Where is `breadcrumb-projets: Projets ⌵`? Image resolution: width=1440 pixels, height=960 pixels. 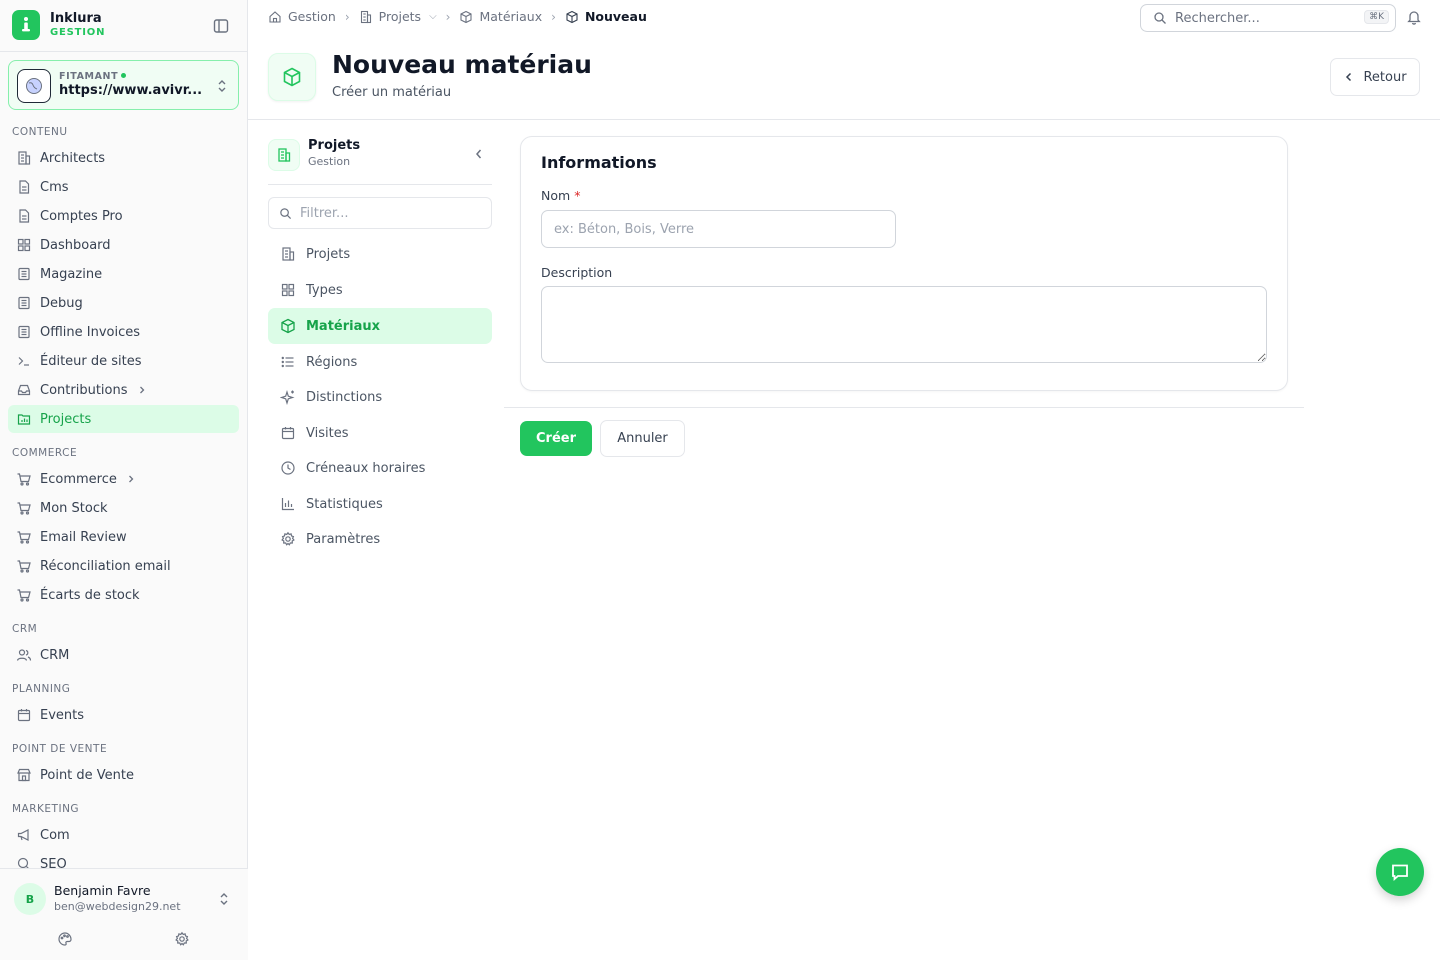
breadcrumb-projets: Projets ⌵ is located at coordinates (398, 16).